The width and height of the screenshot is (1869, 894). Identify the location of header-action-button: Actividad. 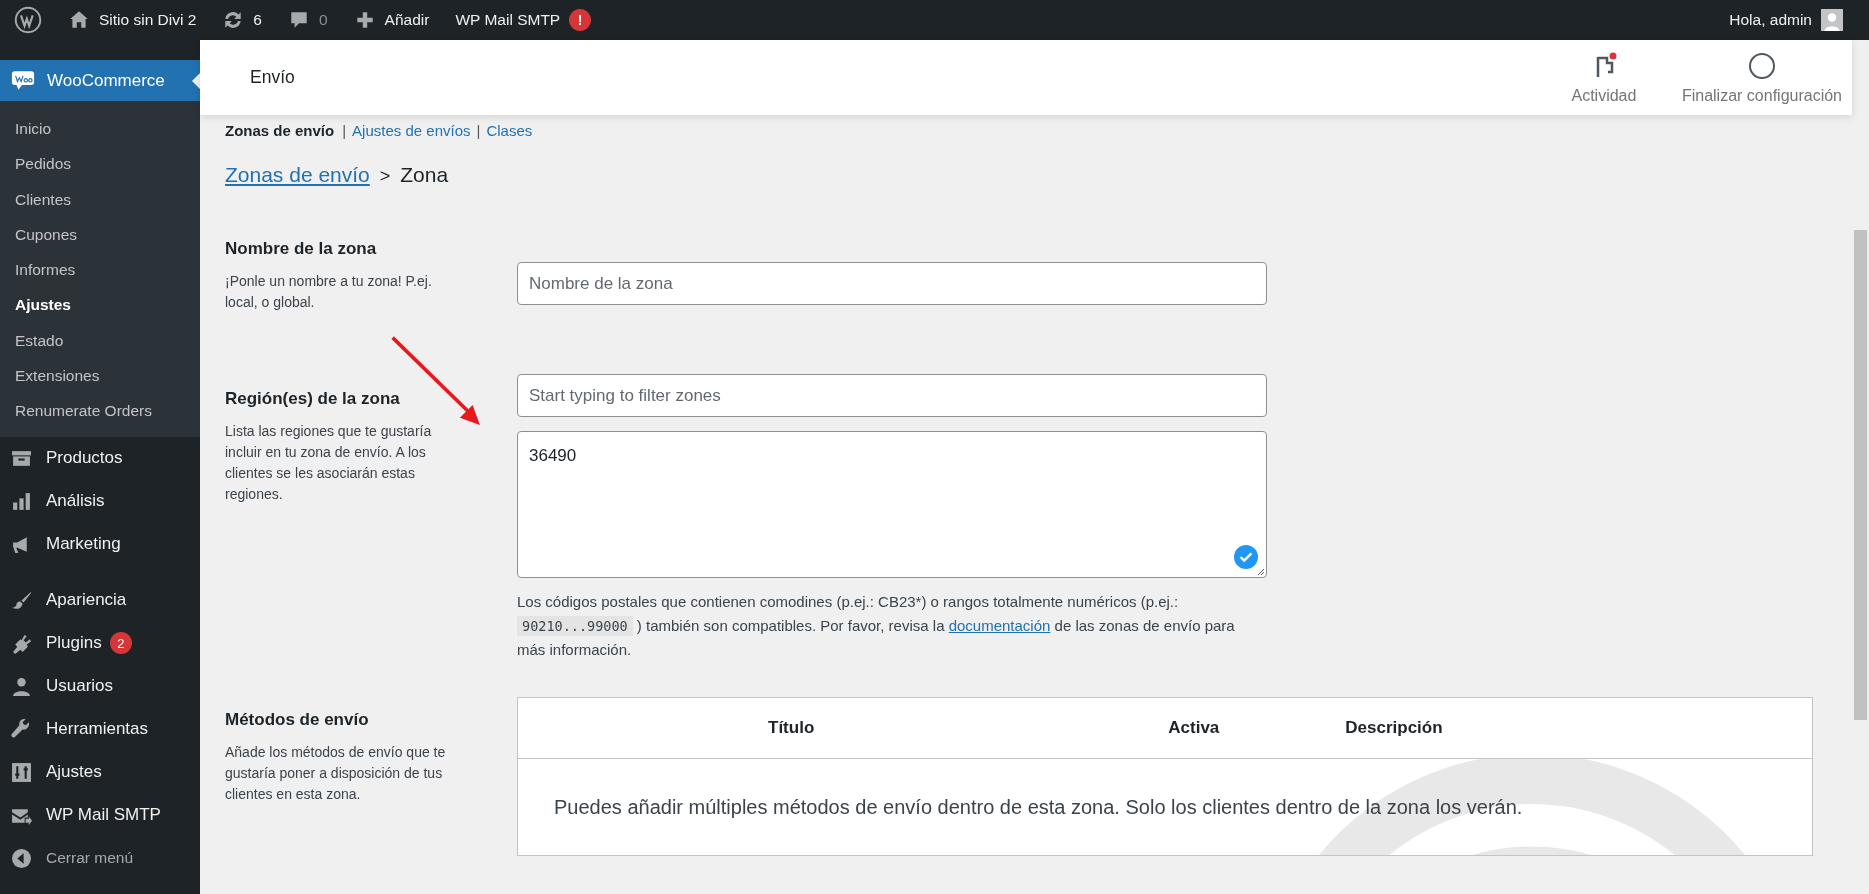
(1603, 77).